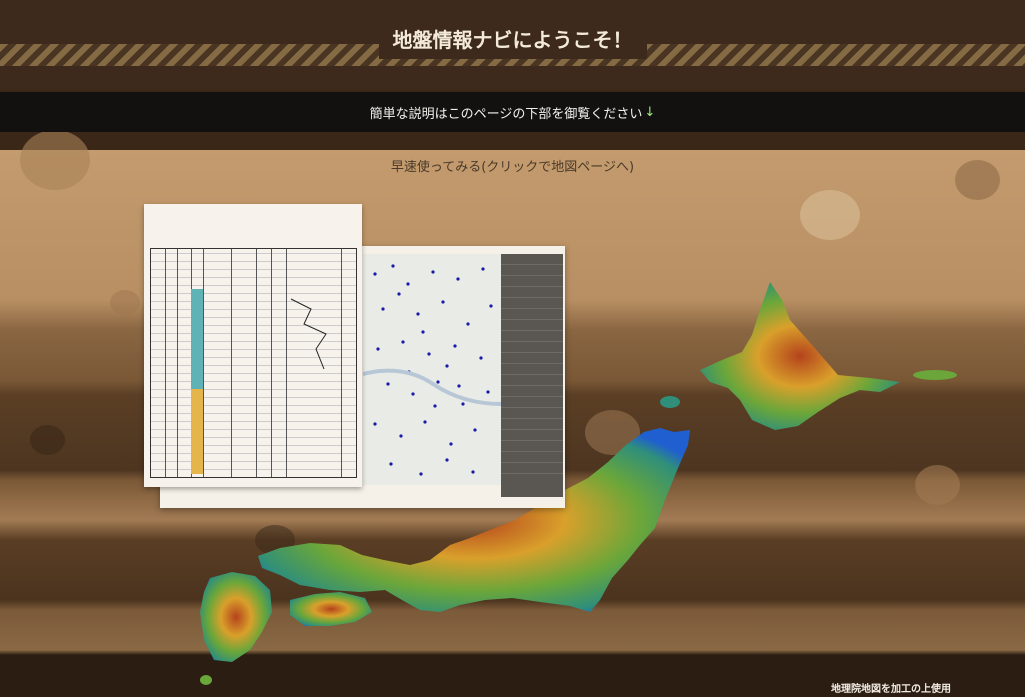 The height and width of the screenshot is (697, 1025). I want to click on soil-column-sand, so click(197, 431).